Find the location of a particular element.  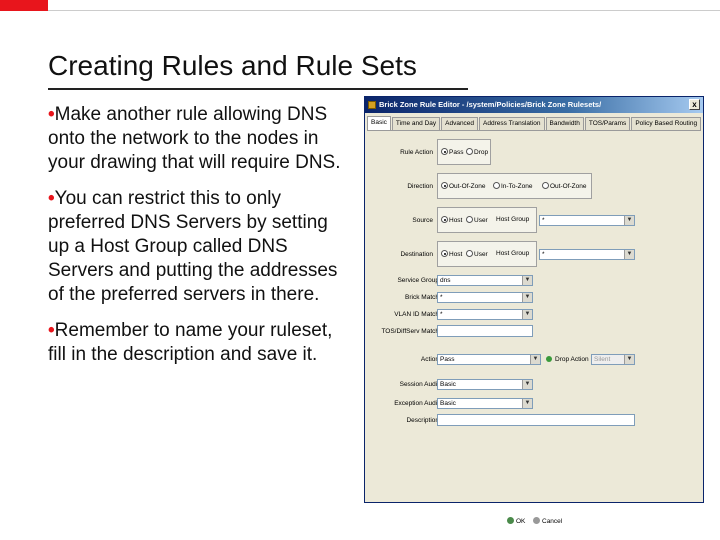

tos-match-input is located at coordinates (485, 331).